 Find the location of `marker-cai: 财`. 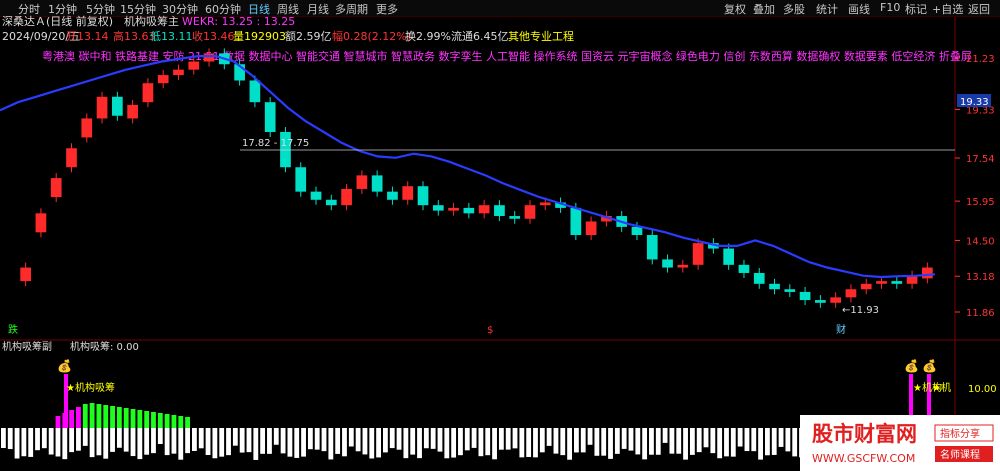

marker-cai: 财 is located at coordinates (841, 329).